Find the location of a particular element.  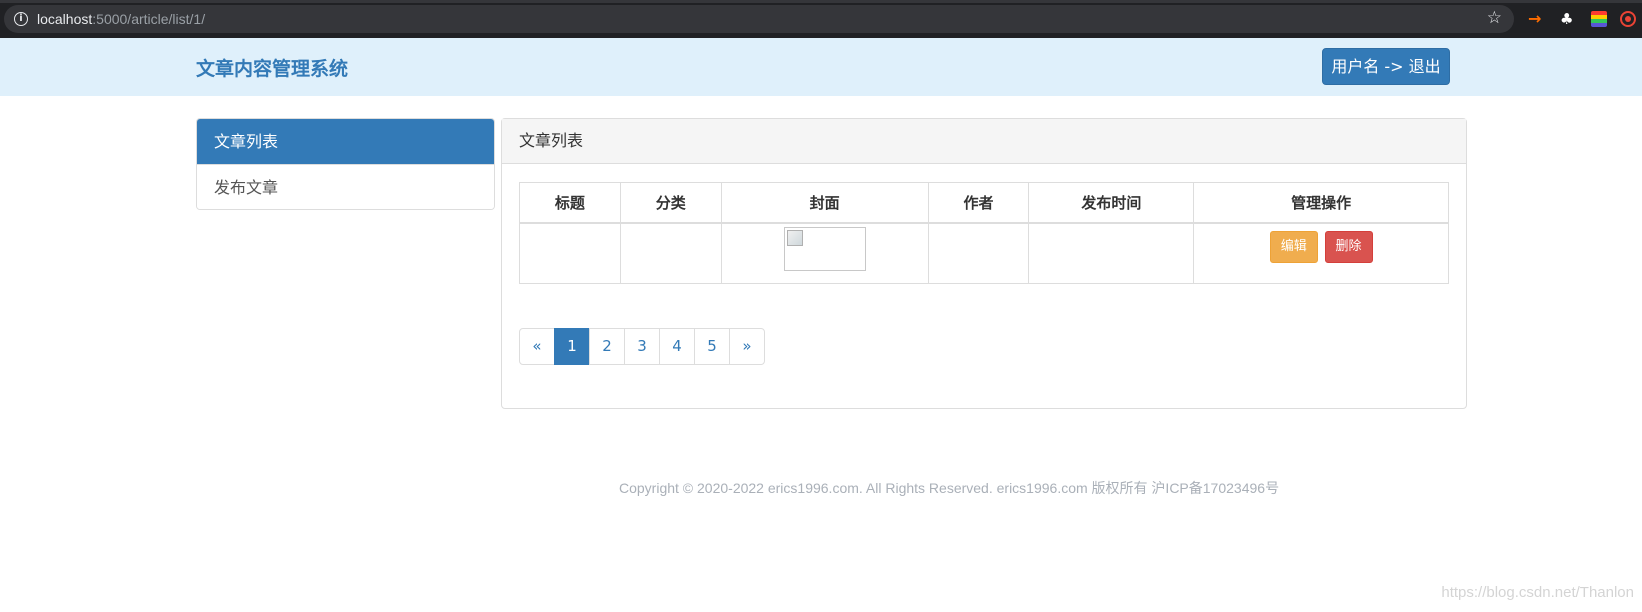

site-brand: 文章内容管理系统 is located at coordinates (272, 67).